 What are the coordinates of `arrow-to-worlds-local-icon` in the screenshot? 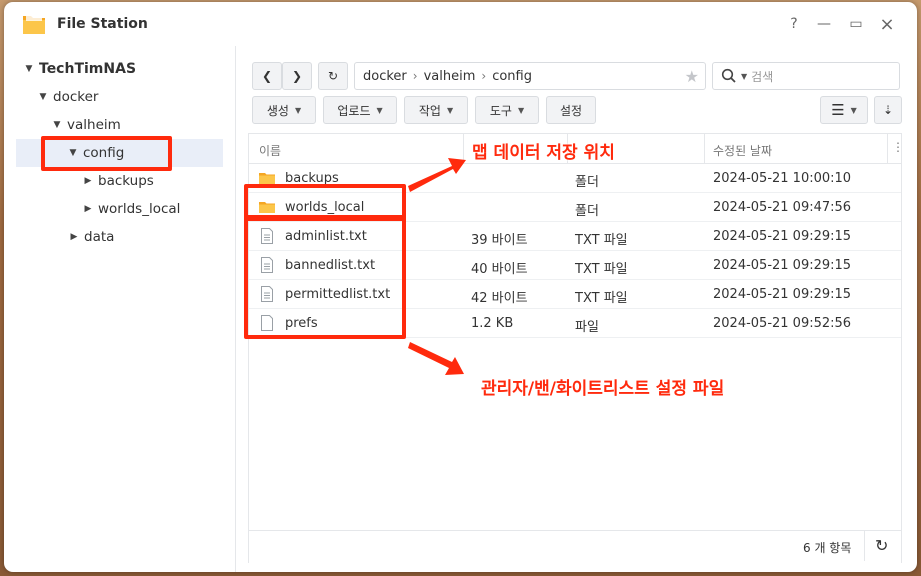 It's located at (437, 175).